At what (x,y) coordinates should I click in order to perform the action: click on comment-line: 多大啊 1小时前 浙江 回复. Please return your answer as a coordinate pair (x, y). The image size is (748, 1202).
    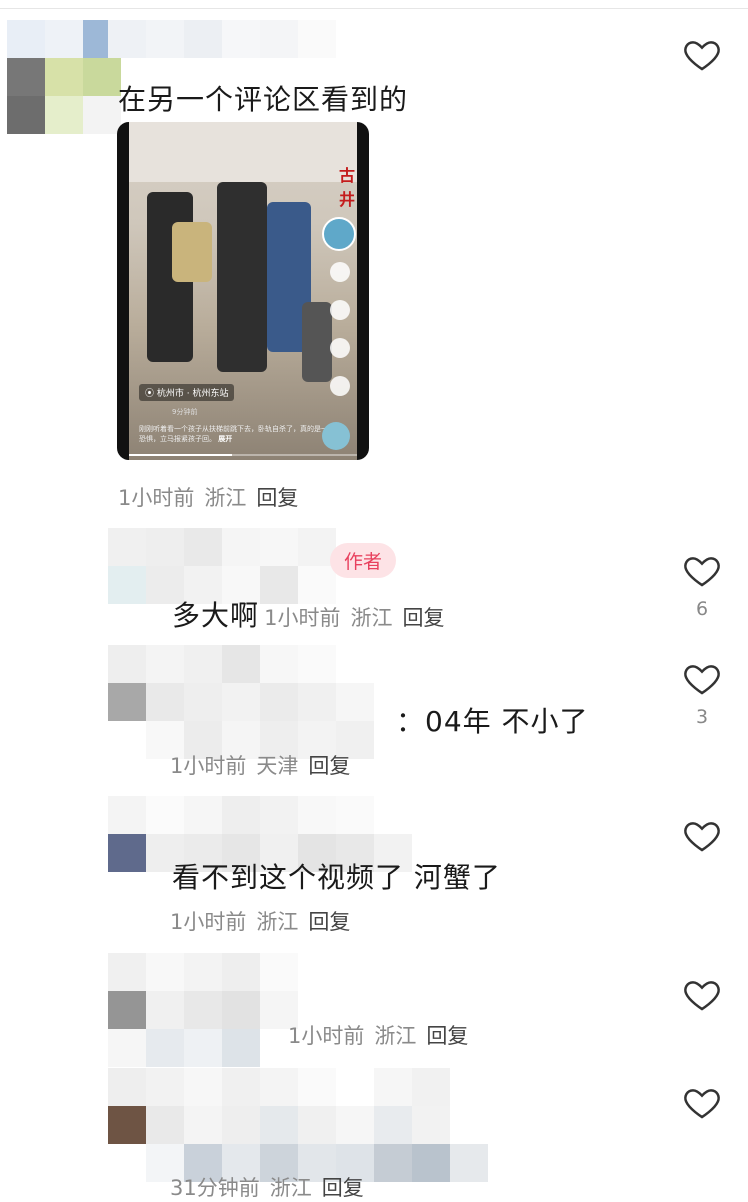
    Looking at the image, I should click on (313, 614).